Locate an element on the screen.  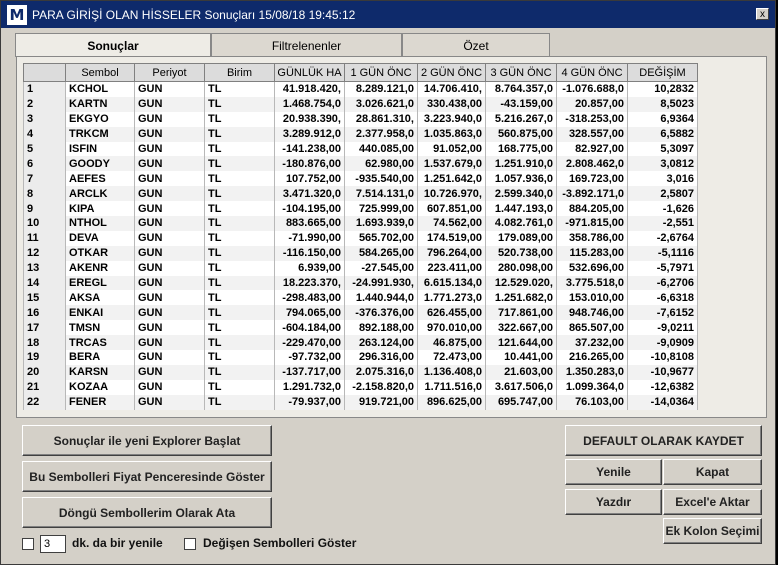
table-cell: 1.771.273,0 is located at coordinates (451, 298).